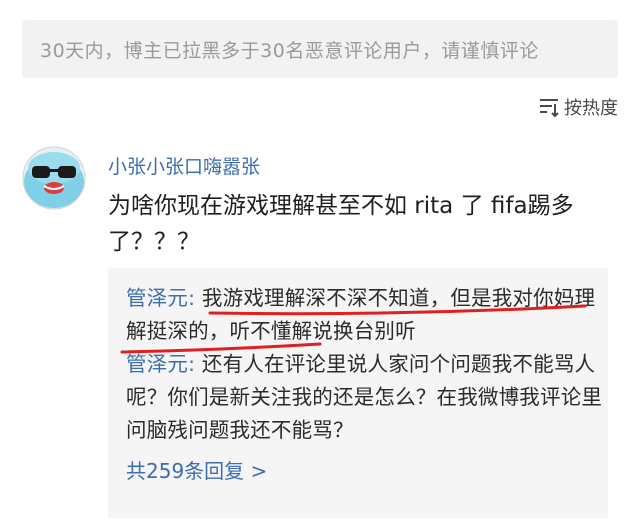 The image size is (640, 522). What do you see at coordinates (184, 165) in the screenshot?
I see `comment-username: 小张小张口嗨嚣张` at bounding box center [184, 165].